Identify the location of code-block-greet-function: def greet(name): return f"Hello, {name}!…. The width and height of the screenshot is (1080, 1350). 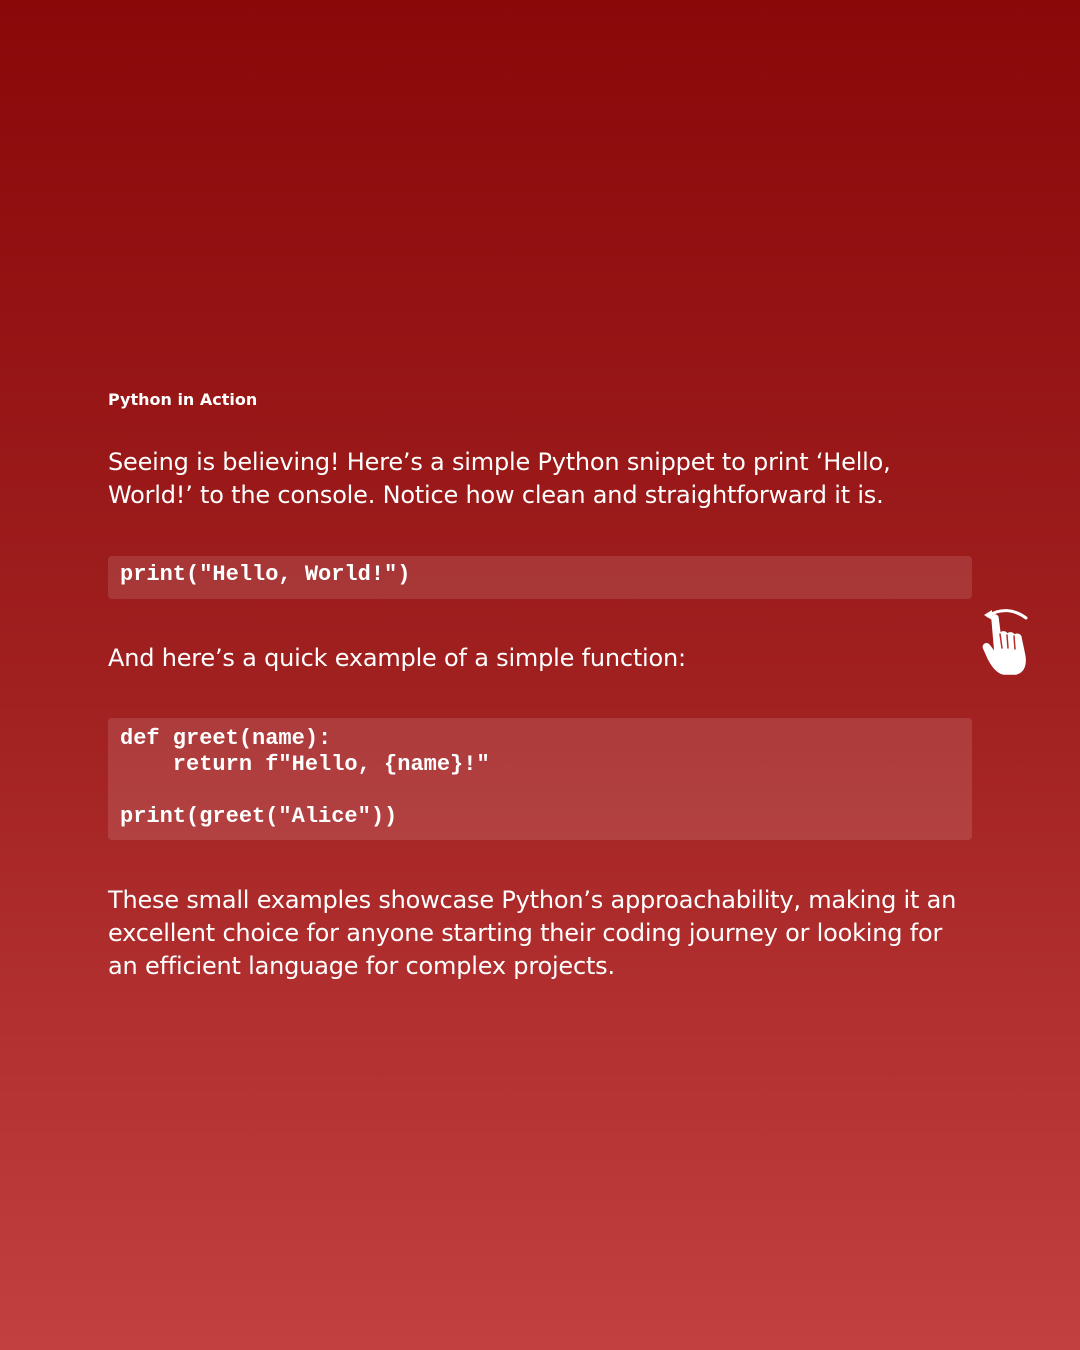
(540, 779).